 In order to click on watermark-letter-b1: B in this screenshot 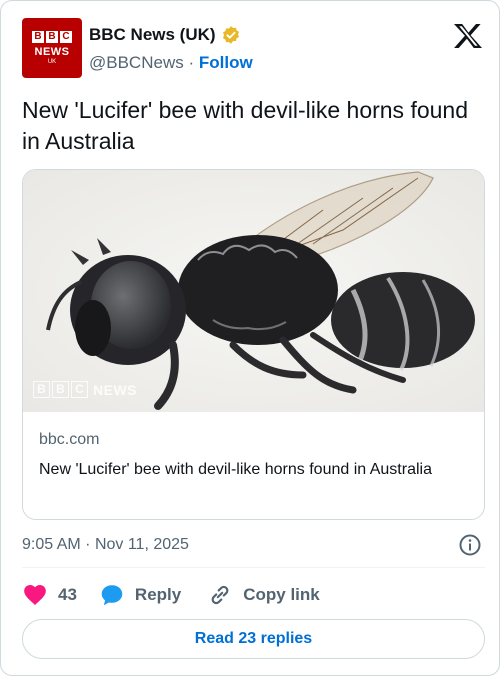, I will do `click(41, 389)`.